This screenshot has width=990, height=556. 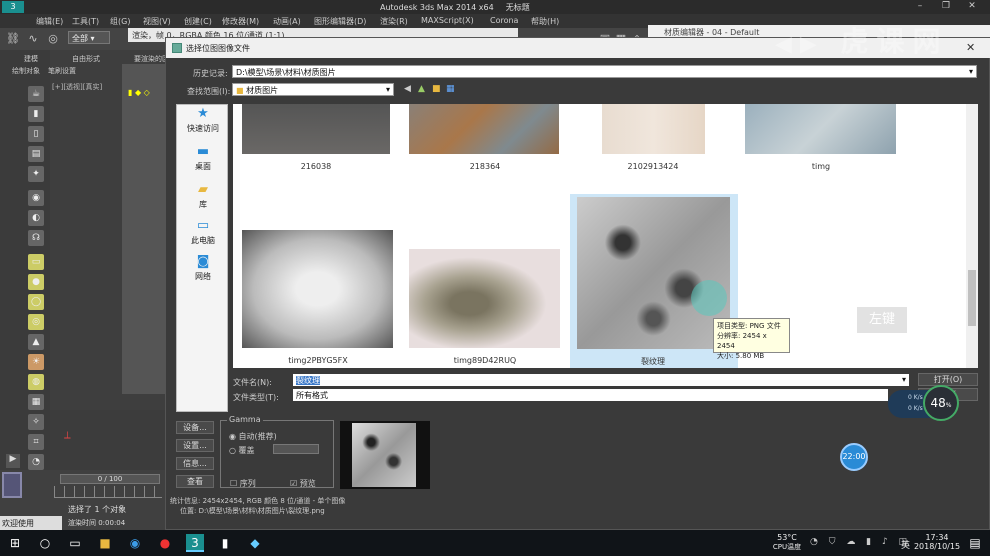 What do you see at coordinates (13, 7) in the screenshot?
I see `app-logo-icon: 3` at bounding box center [13, 7].